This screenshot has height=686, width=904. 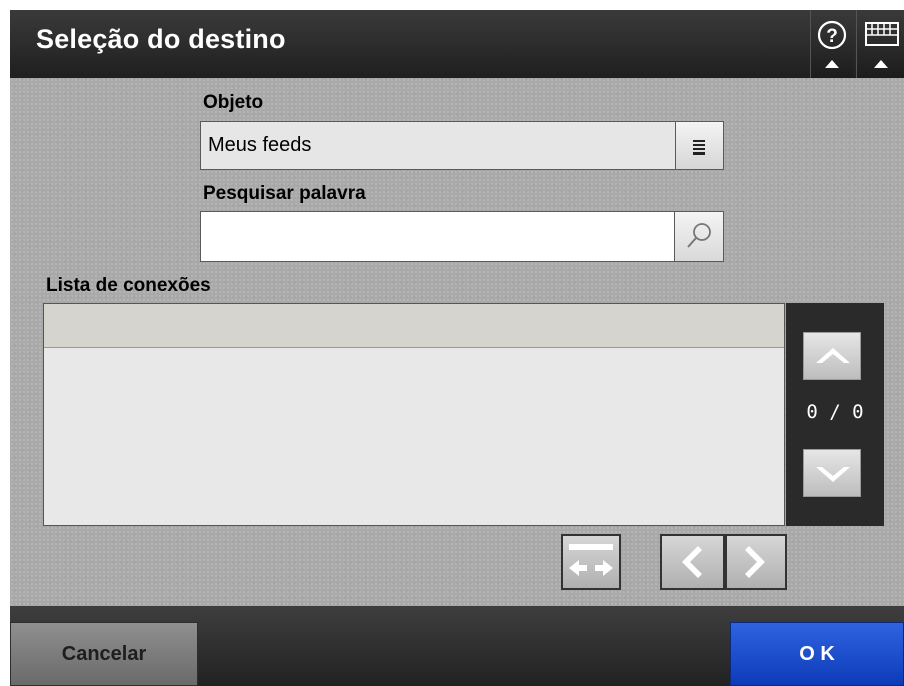 I want to click on search-input, so click(x=462, y=236).